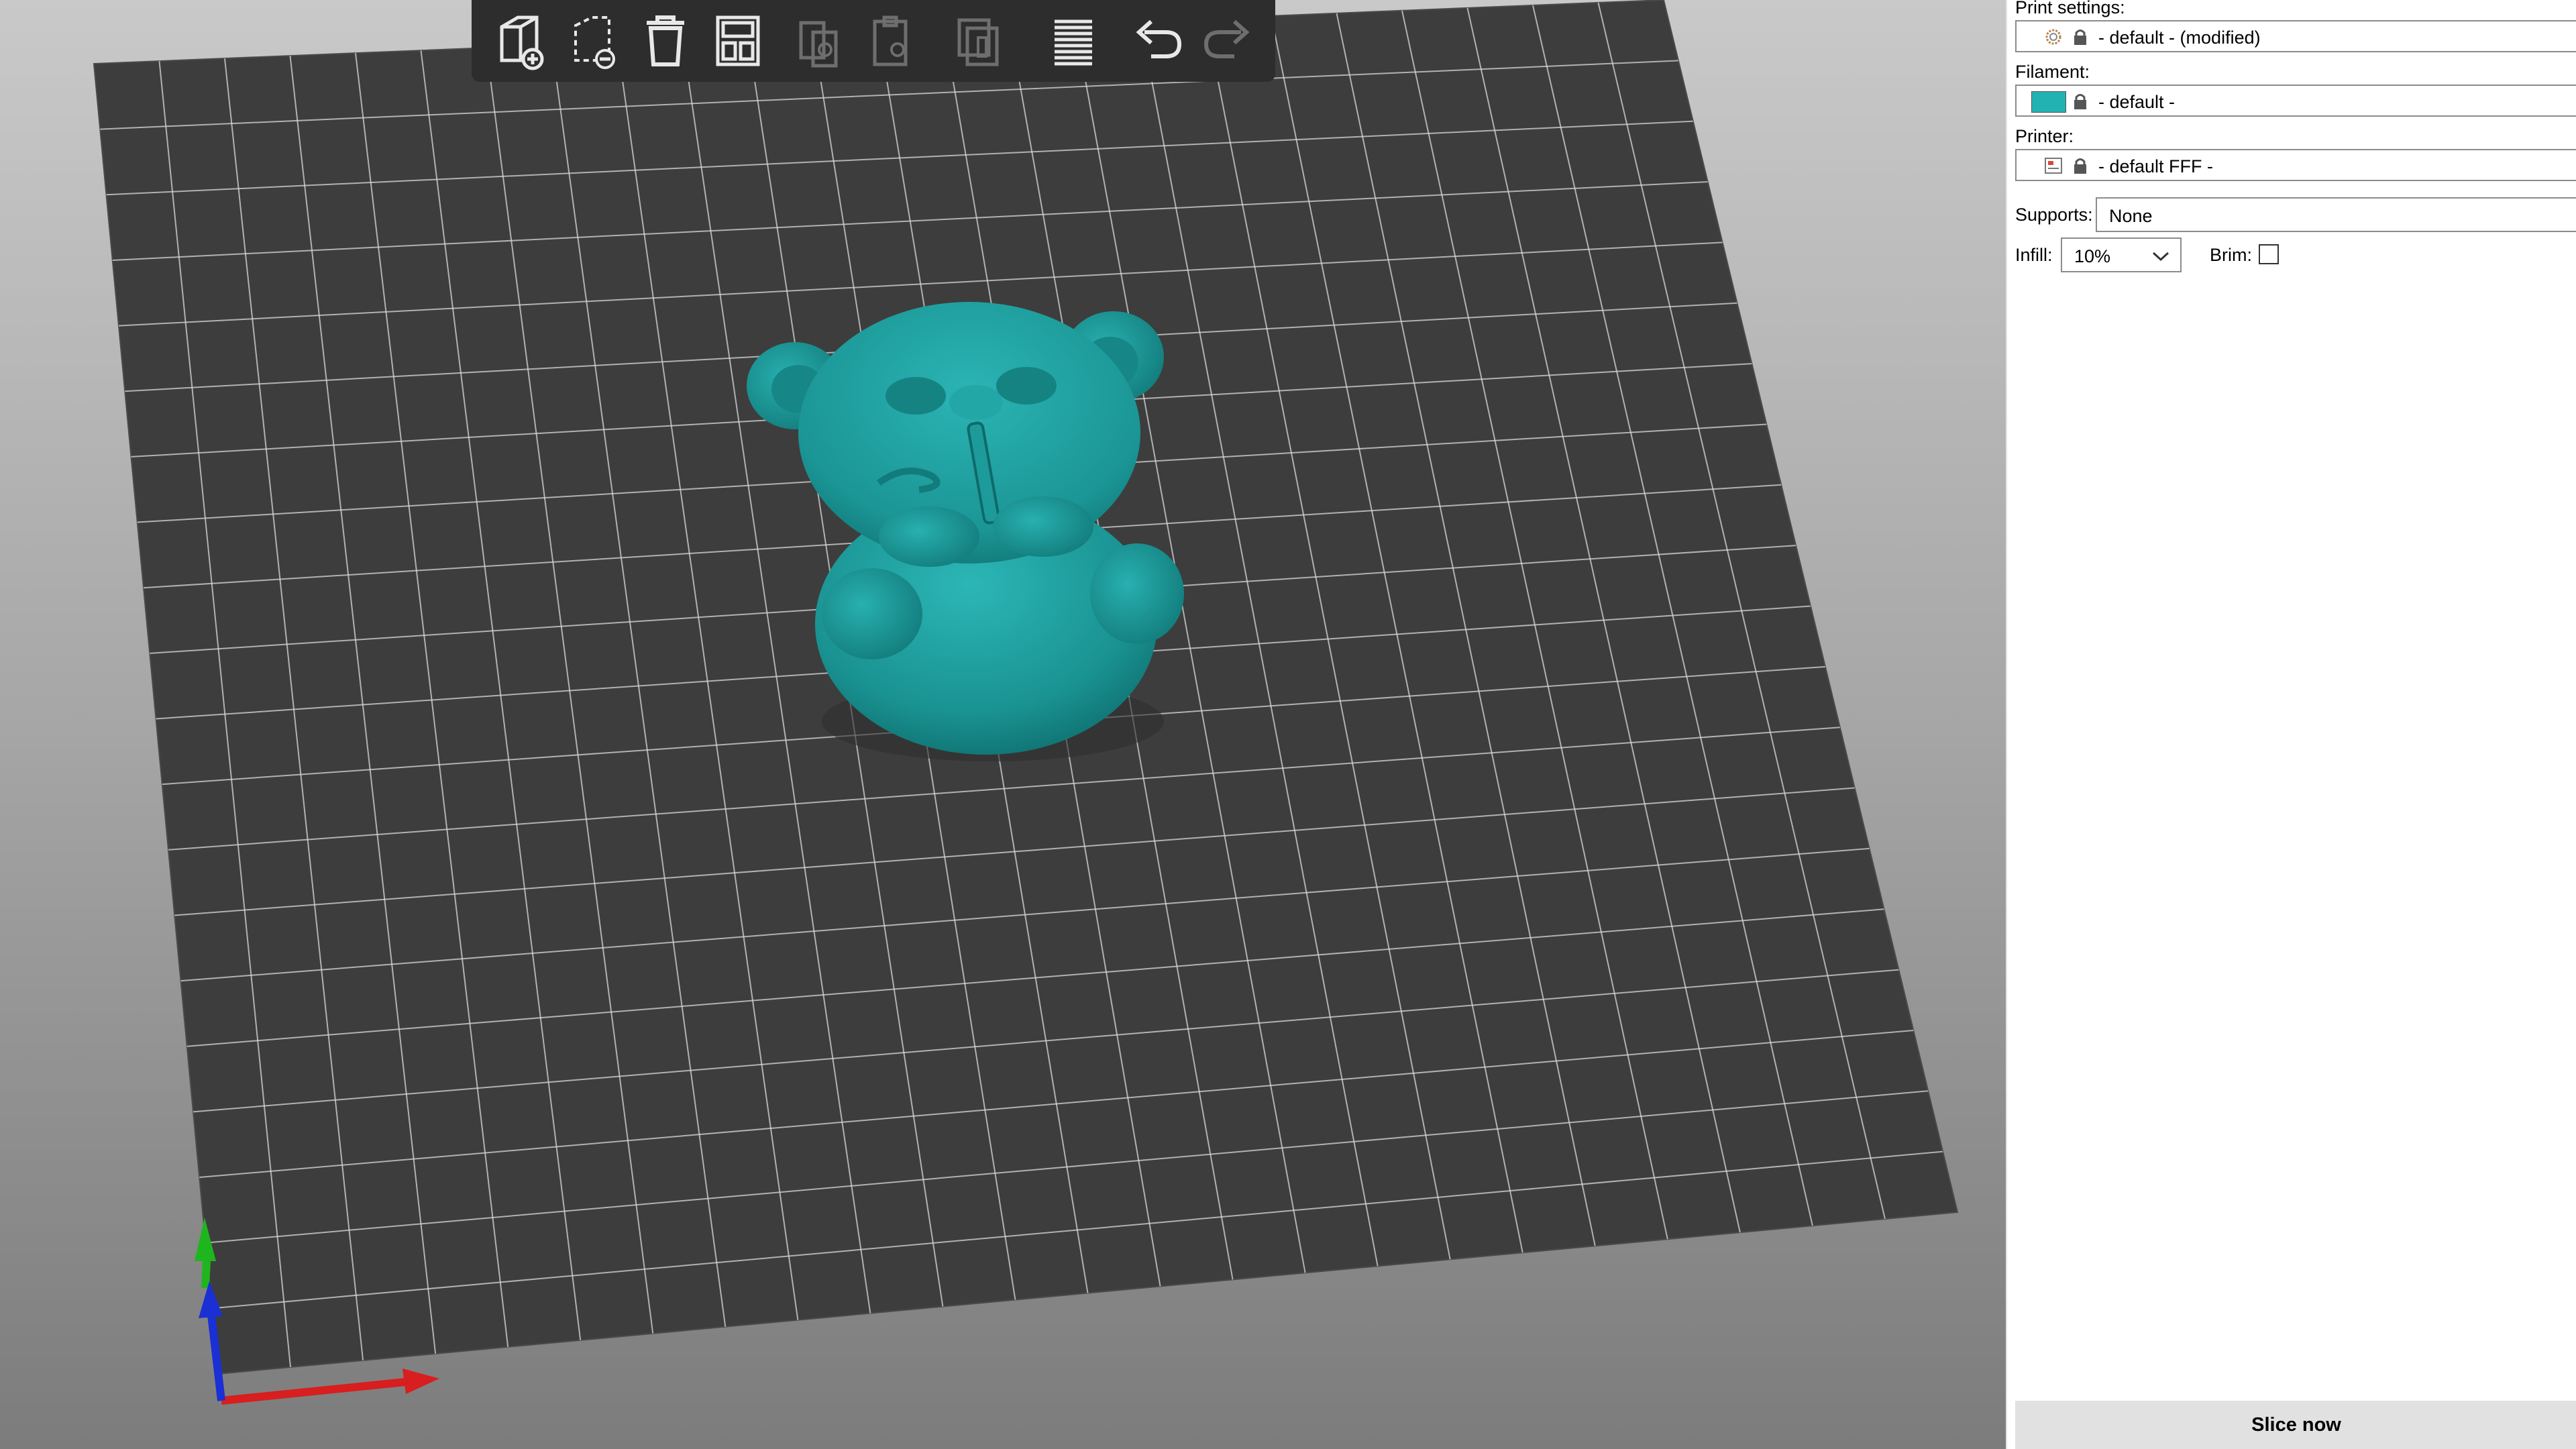 This screenshot has height=1449, width=2576. Describe the element at coordinates (2070, 8) in the screenshot. I see `print-settings-label: Print settings:` at that location.